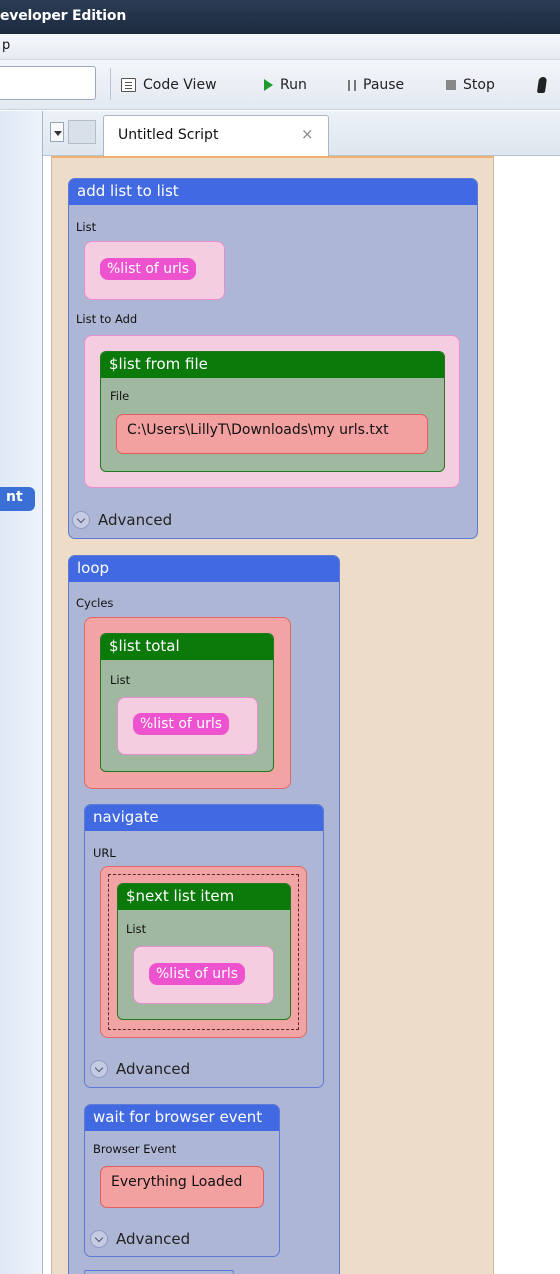 This screenshot has width=560, height=1274. I want to click on param-label-file: File, so click(120, 396).